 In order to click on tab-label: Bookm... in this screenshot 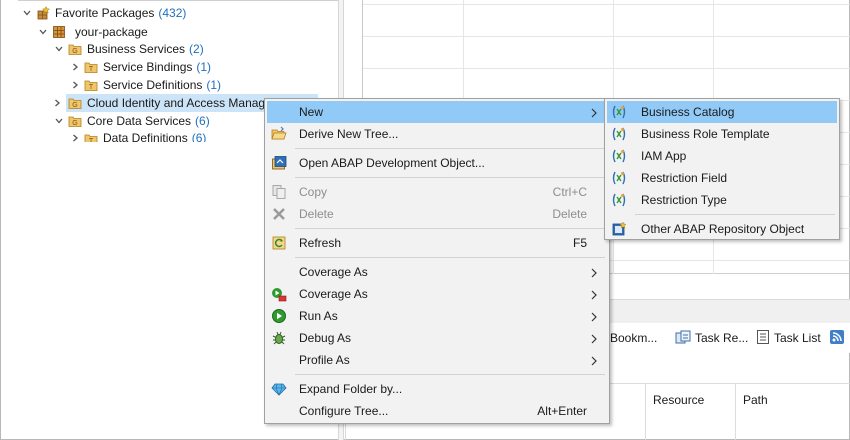, I will do `click(634, 338)`.